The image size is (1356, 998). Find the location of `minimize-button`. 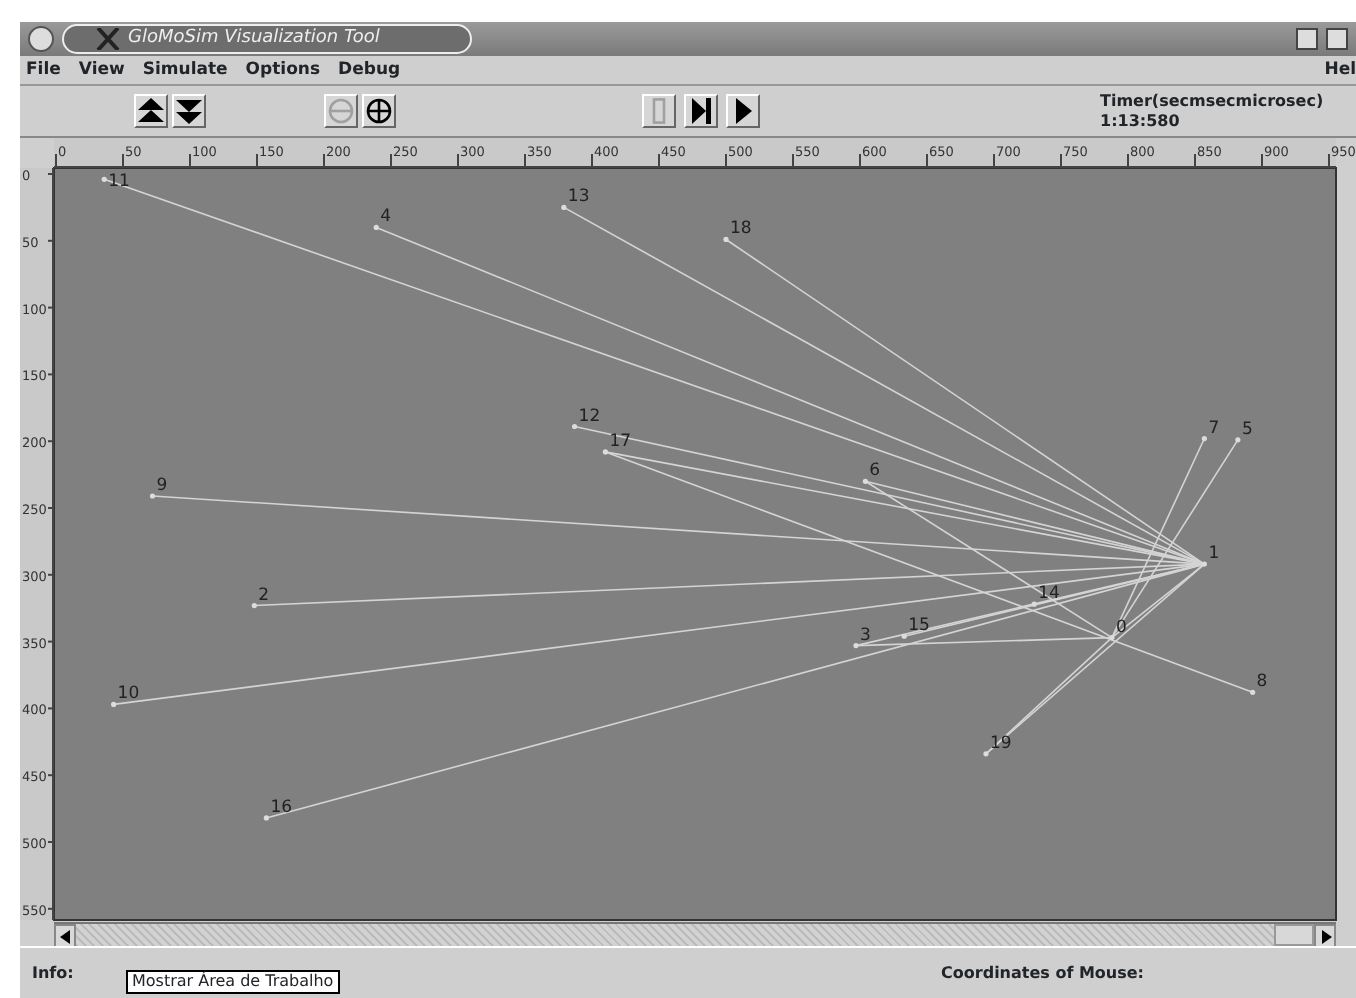

minimize-button is located at coordinates (1307, 39).